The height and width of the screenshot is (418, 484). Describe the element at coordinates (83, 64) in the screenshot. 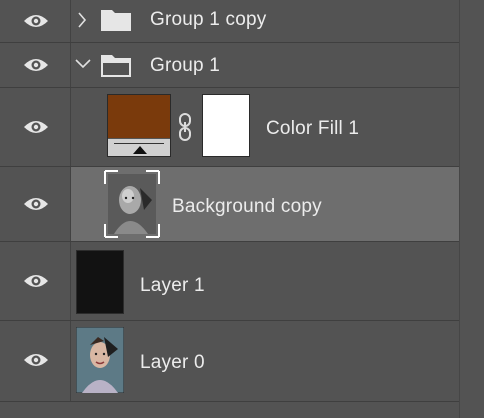

I see `chevron-down-icon` at that location.